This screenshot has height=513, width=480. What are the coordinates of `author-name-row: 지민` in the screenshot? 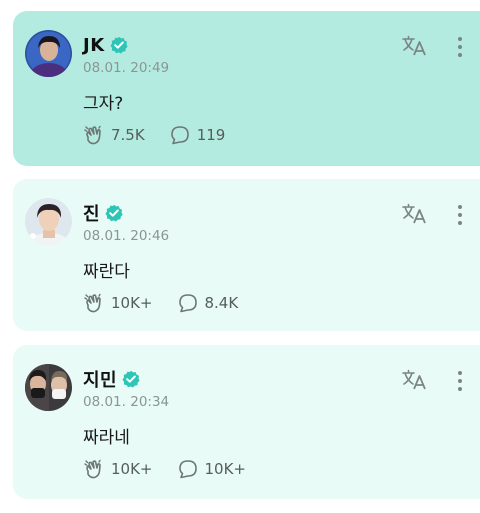 It's located at (111, 379).